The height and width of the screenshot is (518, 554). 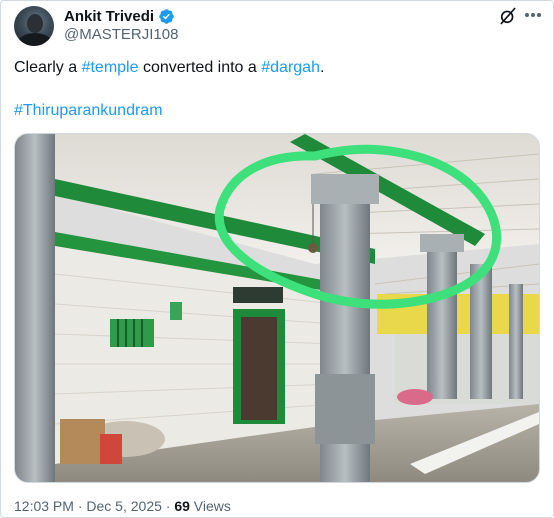 What do you see at coordinates (442, 243) in the screenshot?
I see `pillar-capital-middle` at bounding box center [442, 243].